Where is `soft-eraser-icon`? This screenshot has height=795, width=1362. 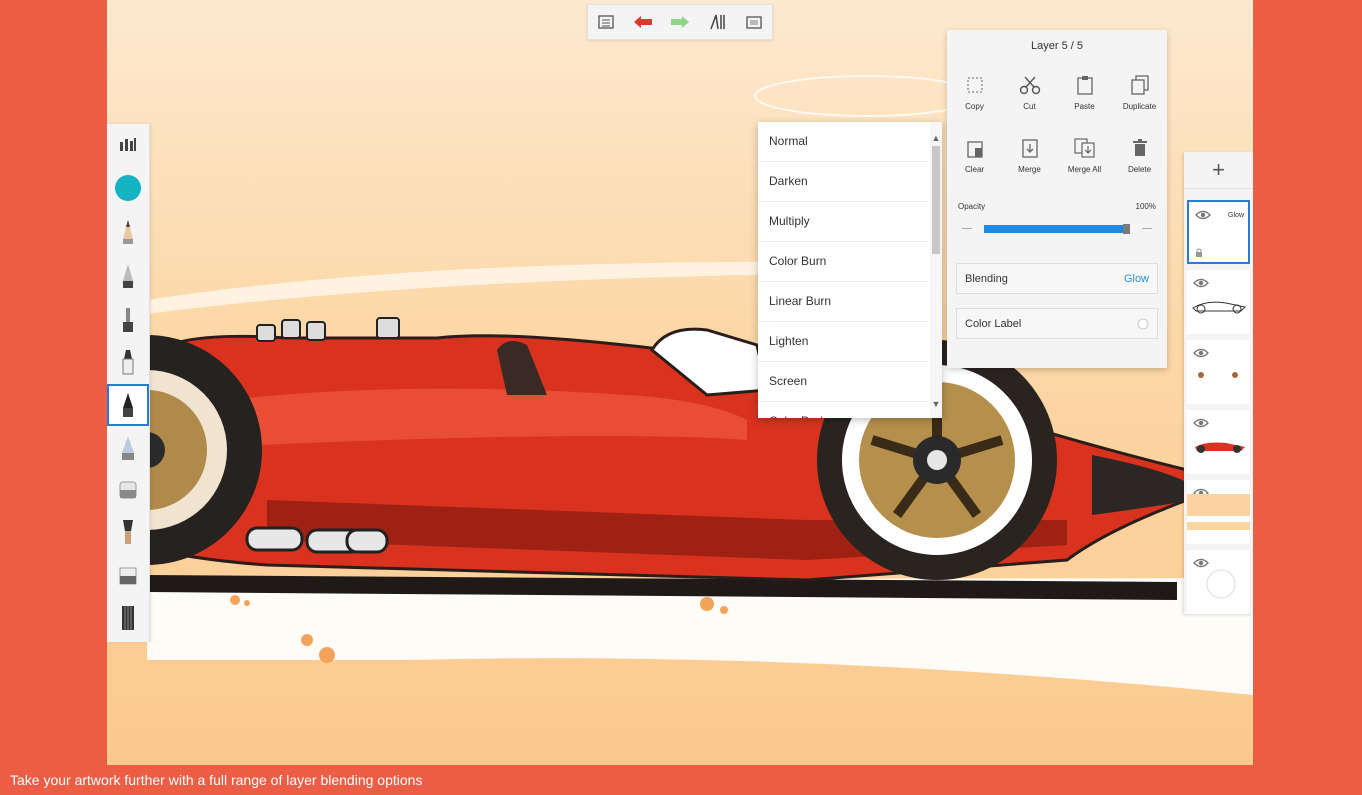 soft-eraser-icon is located at coordinates (128, 490).